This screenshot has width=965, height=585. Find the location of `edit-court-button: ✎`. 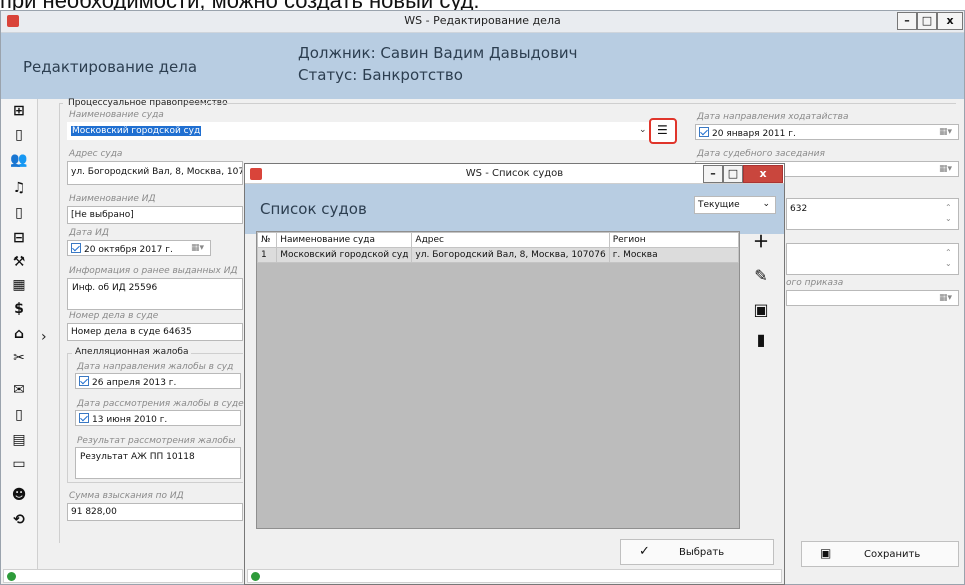

edit-court-button: ✎ is located at coordinates (761, 277).